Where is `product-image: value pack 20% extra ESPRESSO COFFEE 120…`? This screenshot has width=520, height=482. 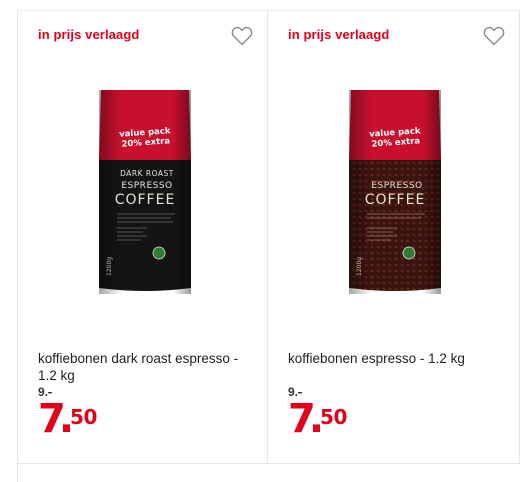
product-image: value pack 20% extra ESPRESSO COFFEE 120… is located at coordinates (395, 193).